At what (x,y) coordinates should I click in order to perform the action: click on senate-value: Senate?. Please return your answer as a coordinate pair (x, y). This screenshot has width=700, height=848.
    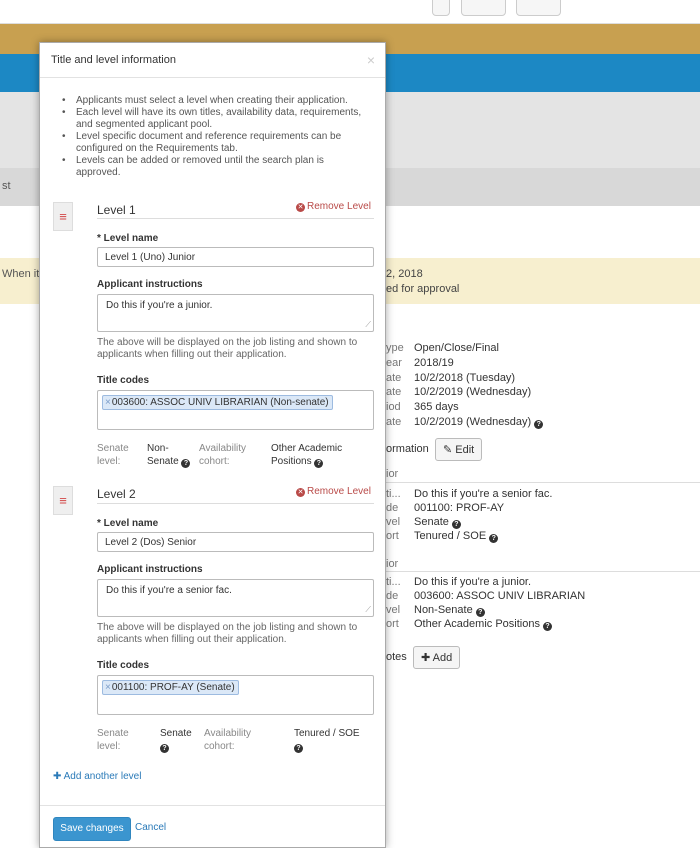
    Looking at the image, I should click on (176, 740).